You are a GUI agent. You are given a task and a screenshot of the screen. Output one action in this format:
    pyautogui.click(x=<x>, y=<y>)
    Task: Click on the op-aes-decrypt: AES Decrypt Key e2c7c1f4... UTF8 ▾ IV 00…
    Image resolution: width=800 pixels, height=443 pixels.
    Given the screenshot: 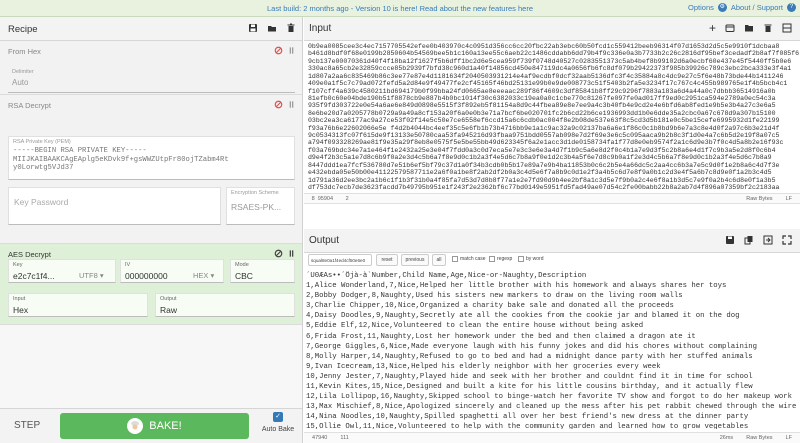 What is the action you would take?
    pyautogui.click(x=151, y=284)
    